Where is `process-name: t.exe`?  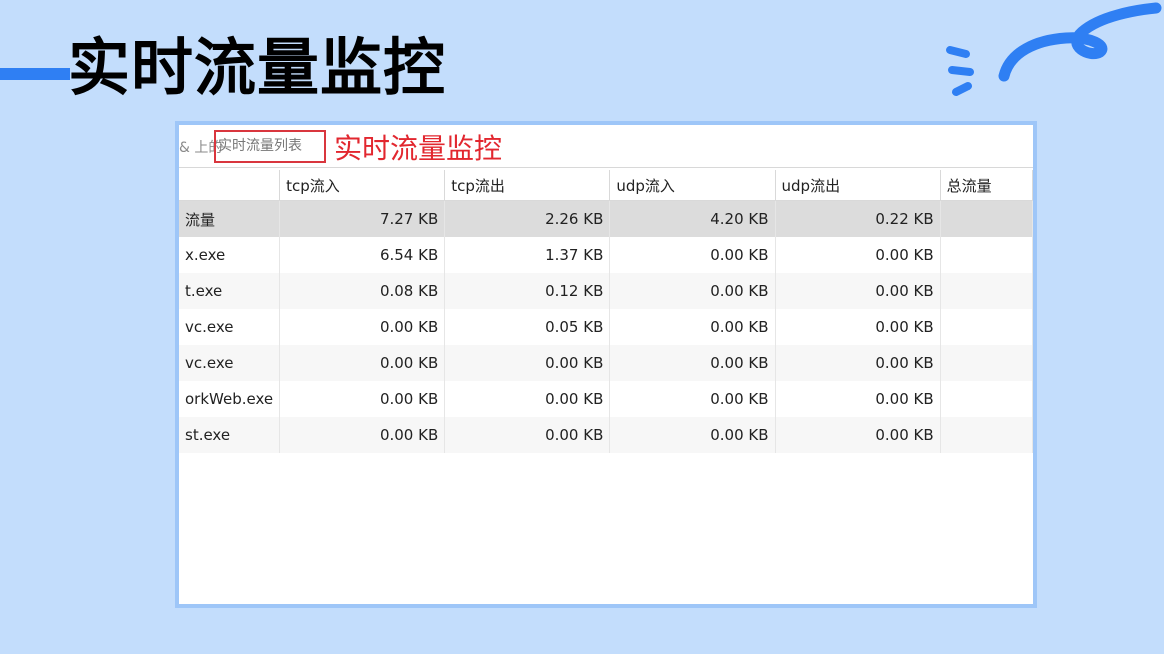 process-name: t.exe is located at coordinates (230, 291).